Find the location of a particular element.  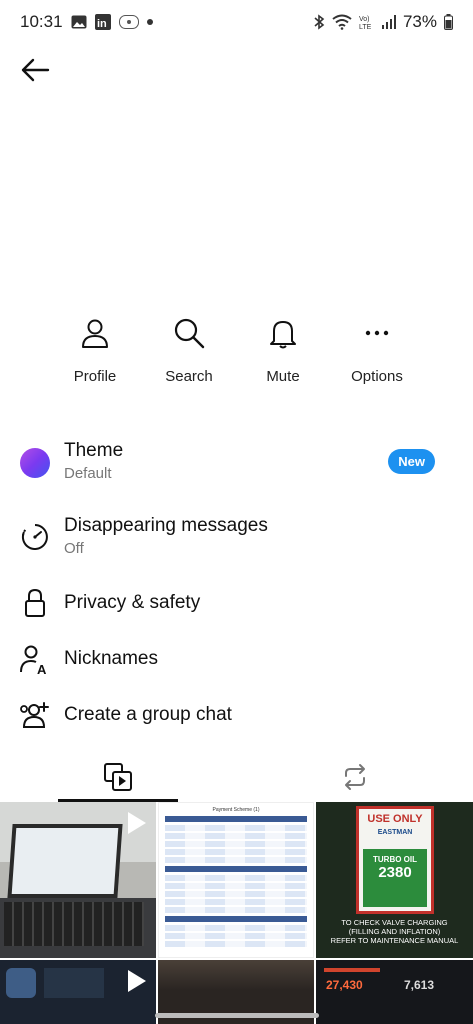

battery-icon is located at coordinates (448, 22).